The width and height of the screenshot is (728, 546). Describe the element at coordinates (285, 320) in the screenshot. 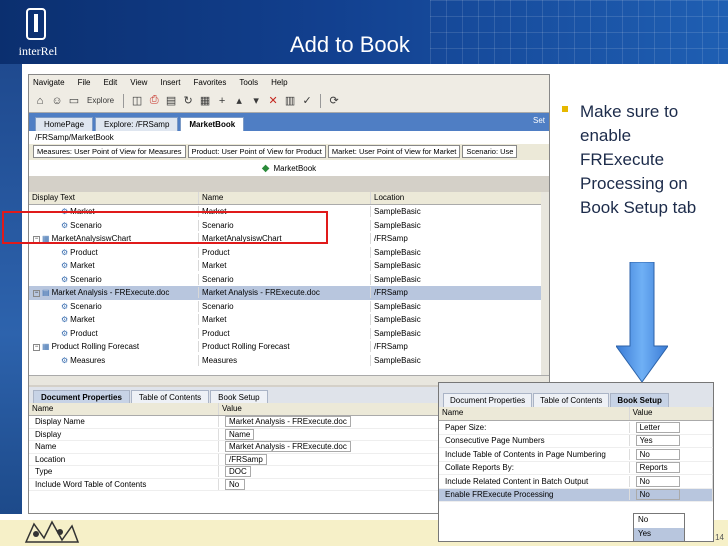

I see `cell-name: Market` at that location.